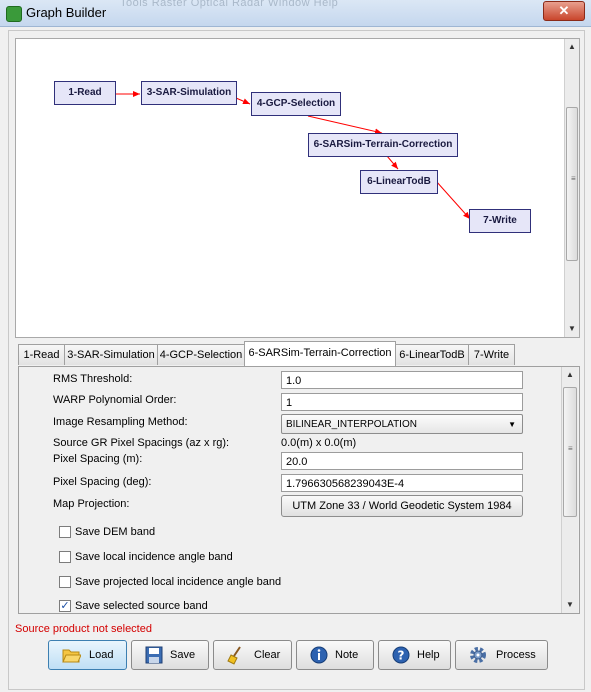  I want to click on tab-sarsim-terrain-correction: 6-SARSim-Terrain-Correction, so click(320, 353).